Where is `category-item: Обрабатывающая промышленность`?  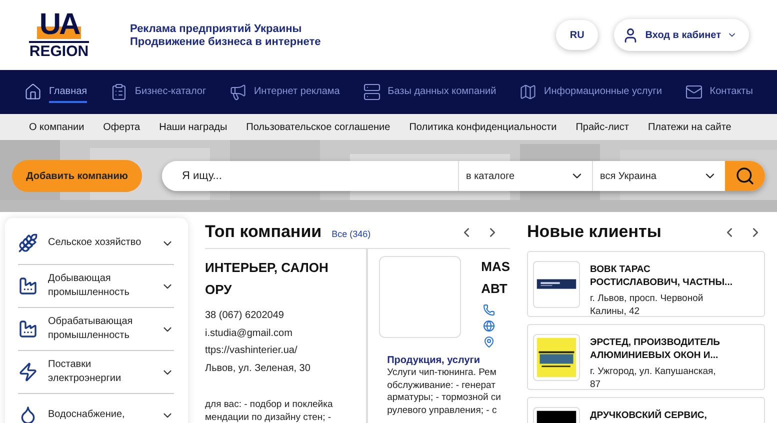 category-item: Обрабатывающая промышленность is located at coordinates (96, 329).